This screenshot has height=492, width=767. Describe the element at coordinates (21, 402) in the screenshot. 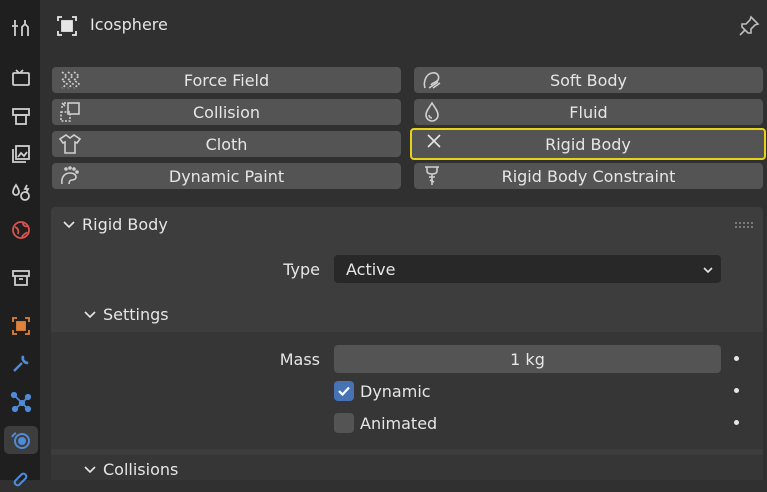

I see `particles-icon` at that location.